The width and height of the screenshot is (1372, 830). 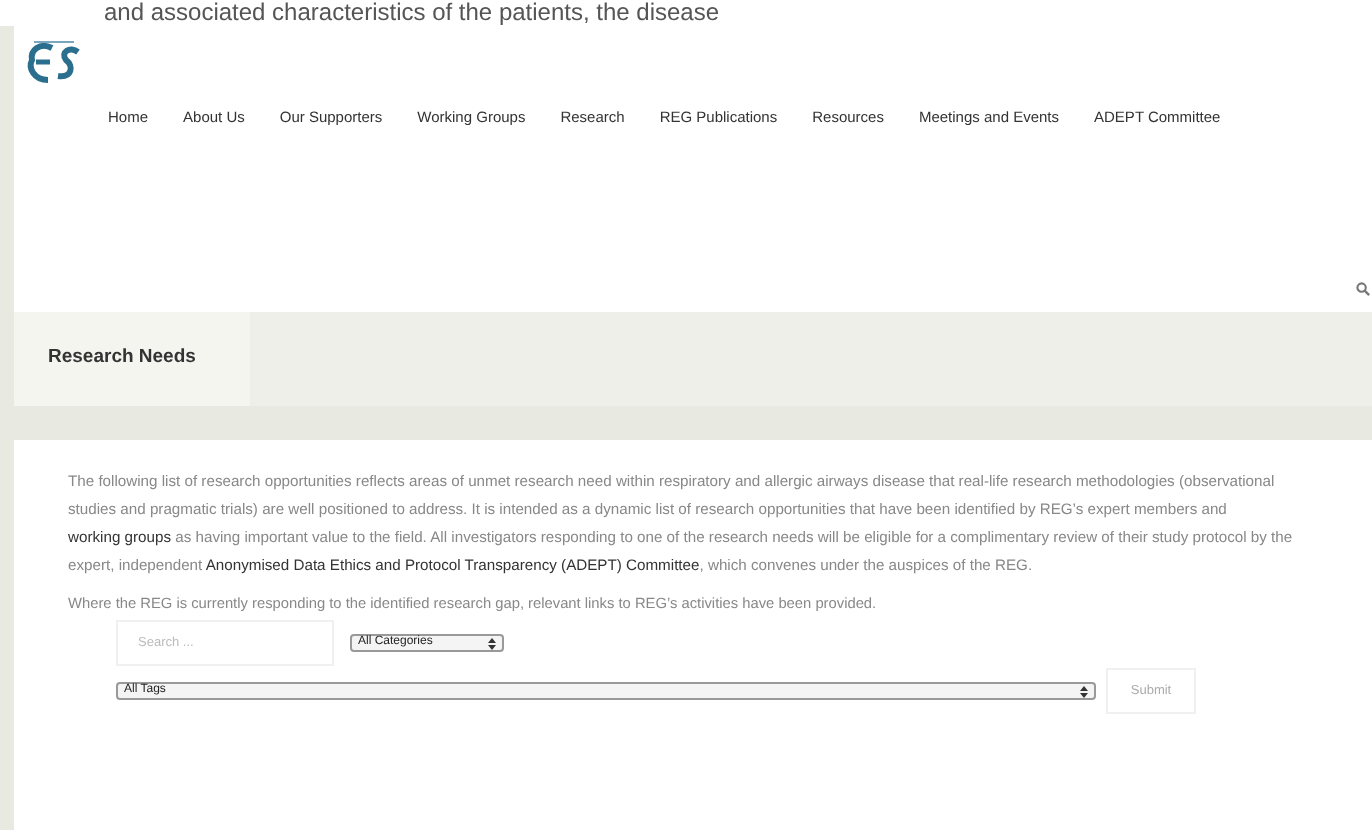 What do you see at coordinates (122, 358) in the screenshot?
I see `page-title: Research Needs` at bounding box center [122, 358].